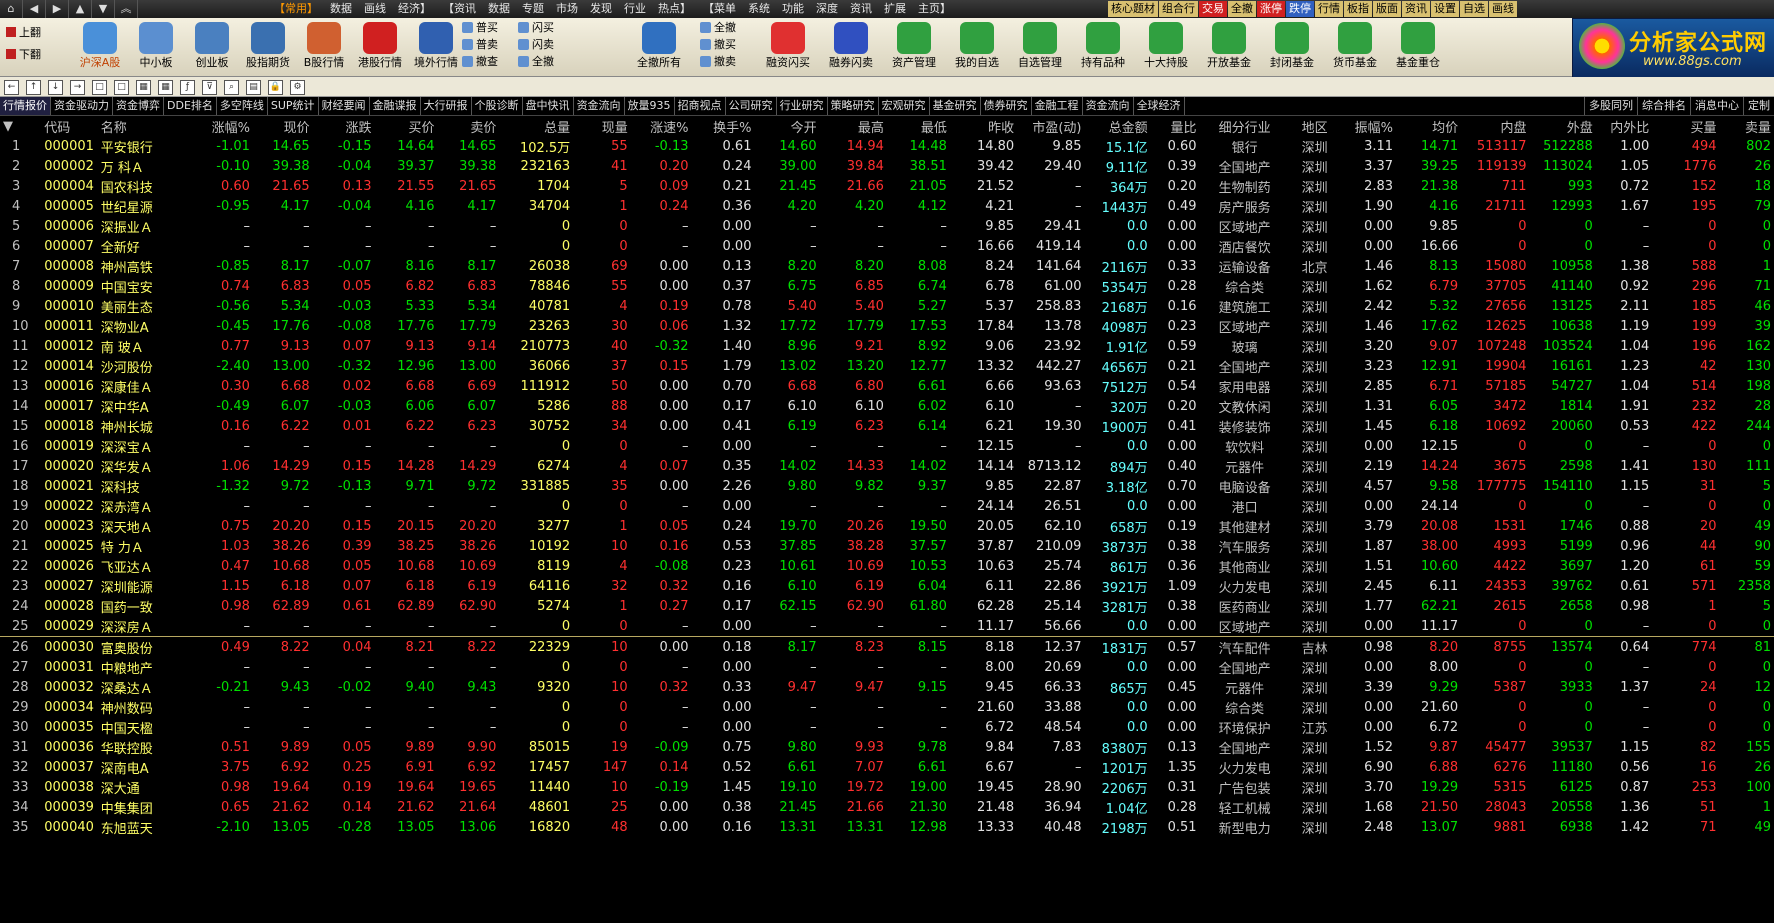  I want to click on column-header: 外盘, so click(1563, 126).